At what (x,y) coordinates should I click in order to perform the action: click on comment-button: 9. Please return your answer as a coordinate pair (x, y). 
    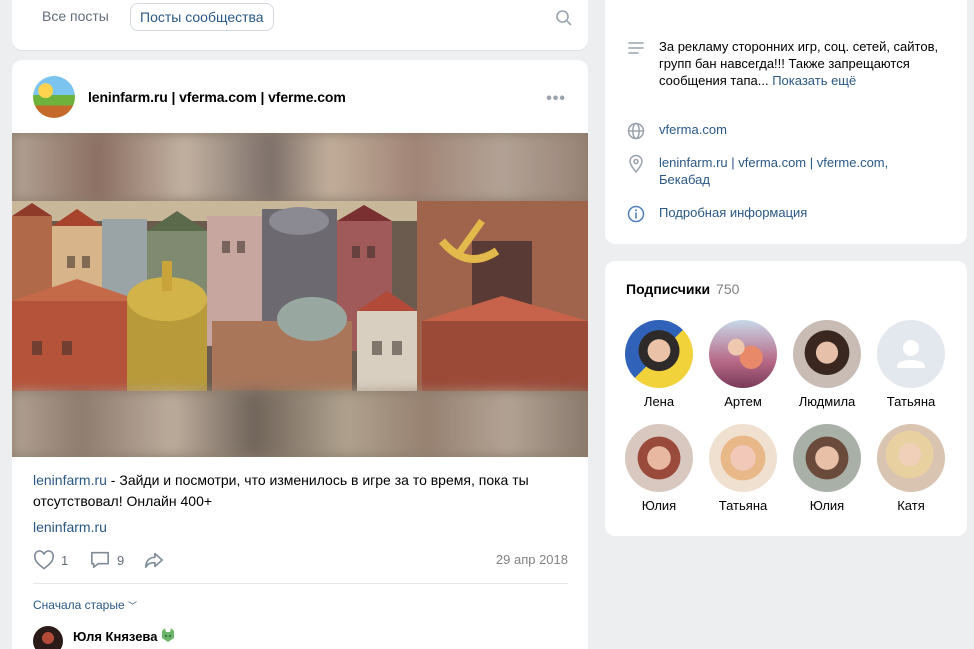
    Looking at the image, I should click on (106, 560).